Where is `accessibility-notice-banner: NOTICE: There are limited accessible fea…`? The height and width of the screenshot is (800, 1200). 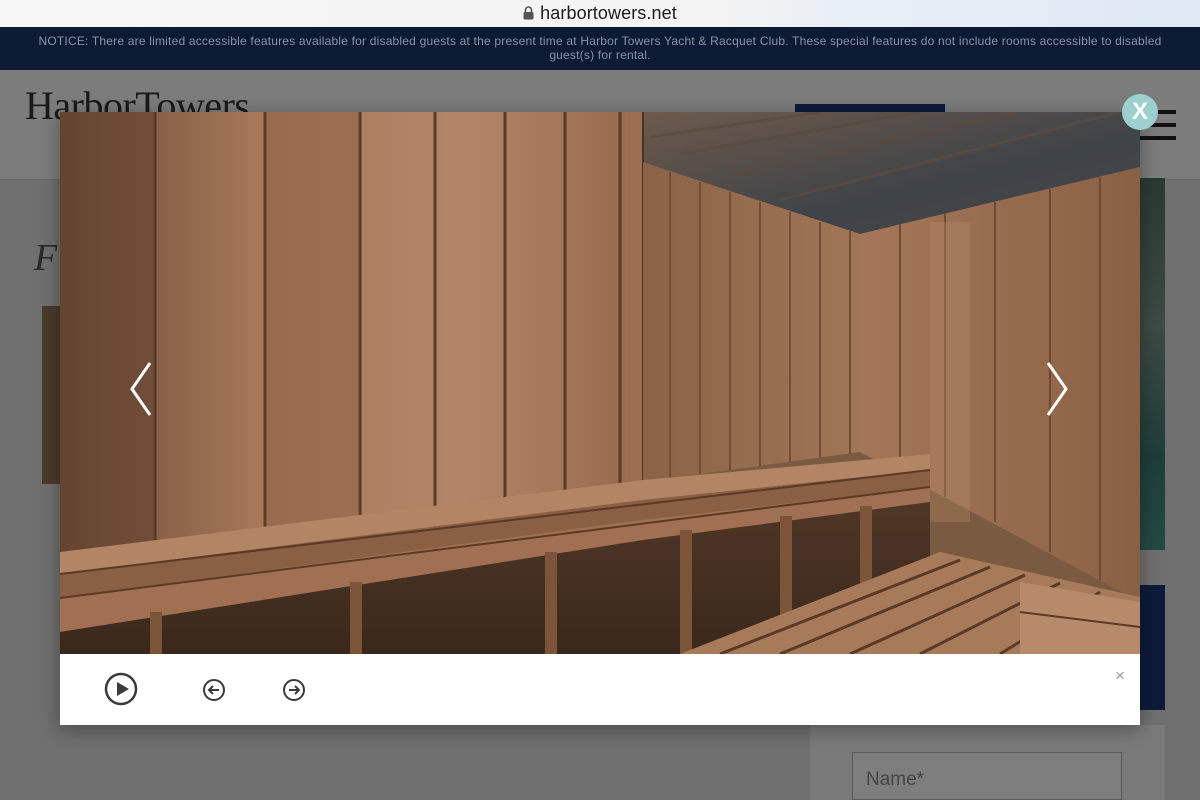
accessibility-notice-banner: NOTICE: There are limited accessible fea… is located at coordinates (600, 48).